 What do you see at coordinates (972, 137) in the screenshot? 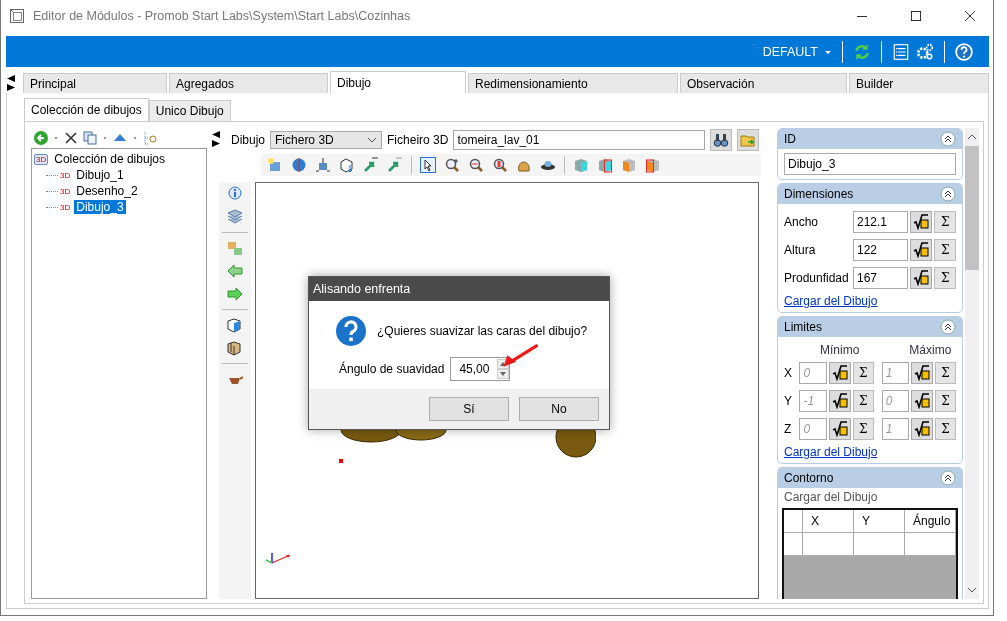
I see `scroll-up-icon` at bounding box center [972, 137].